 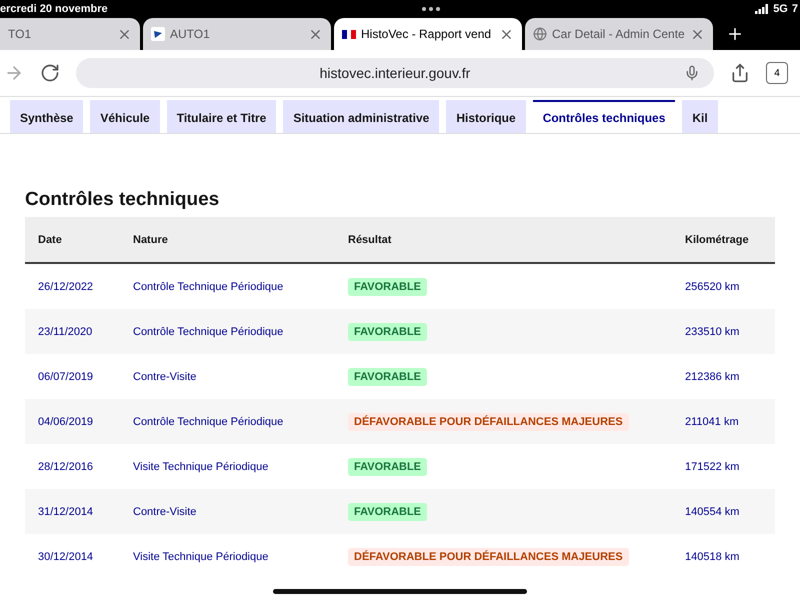 What do you see at coordinates (237, 34) in the screenshot?
I see `browser-tab: AUTO1` at bounding box center [237, 34].